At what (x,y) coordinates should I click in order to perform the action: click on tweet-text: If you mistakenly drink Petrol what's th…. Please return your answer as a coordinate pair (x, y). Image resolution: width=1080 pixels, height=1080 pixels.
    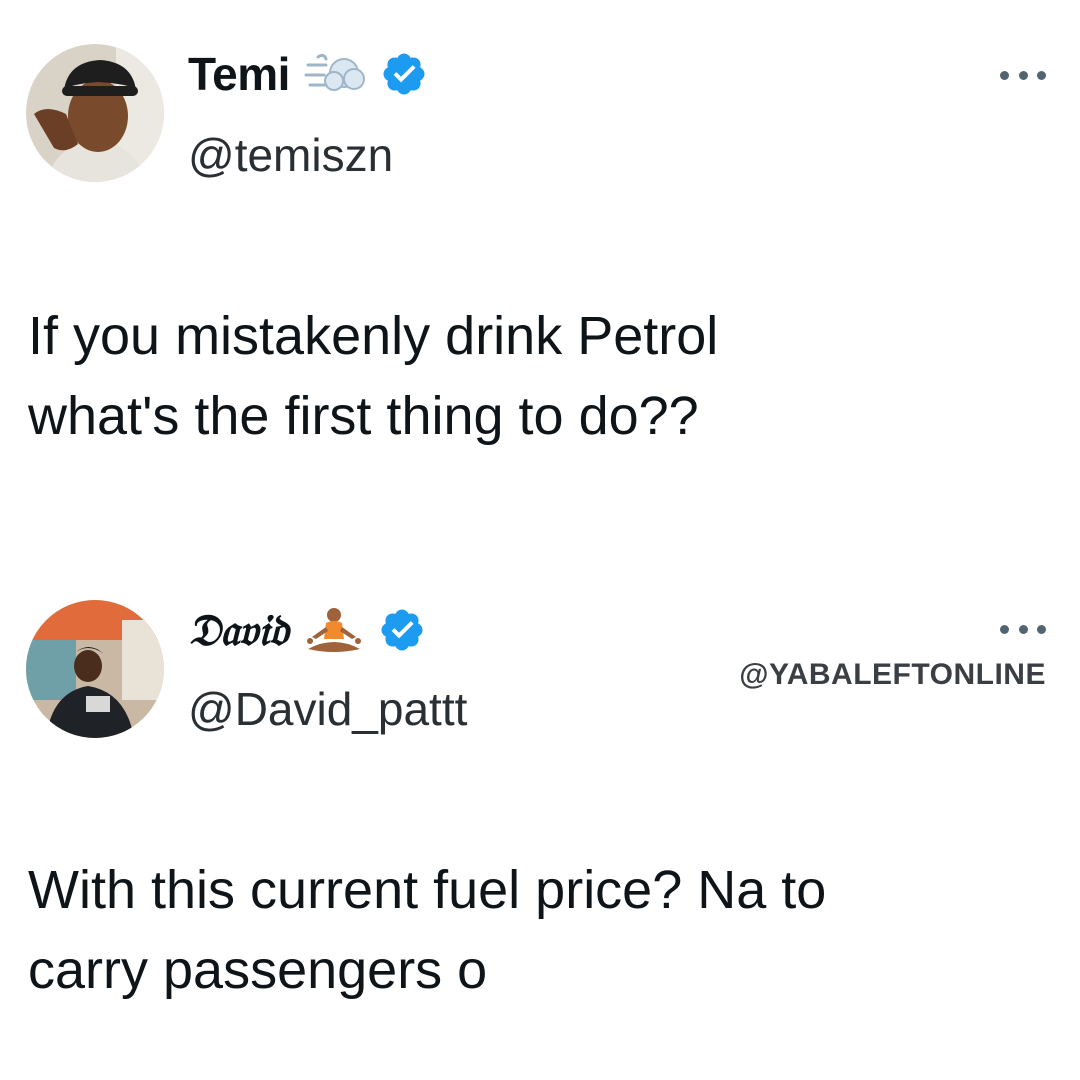
    Looking at the image, I should click on (538, 376).